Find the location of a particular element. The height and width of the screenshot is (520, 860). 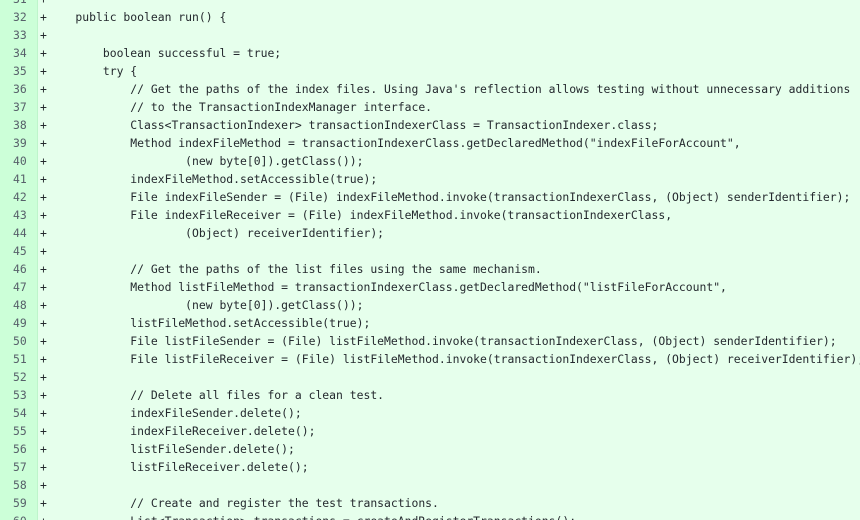

line-number: 58 is located at coordinates (19, 485).